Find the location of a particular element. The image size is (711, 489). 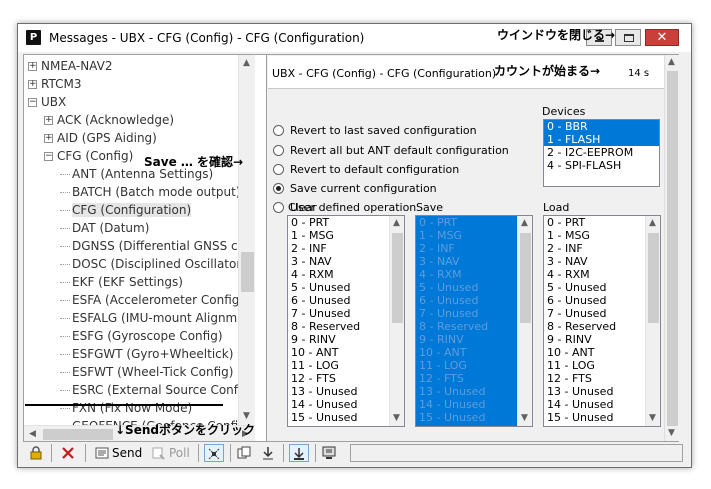

close-button: ✕ is located at coordinates (662, 37).